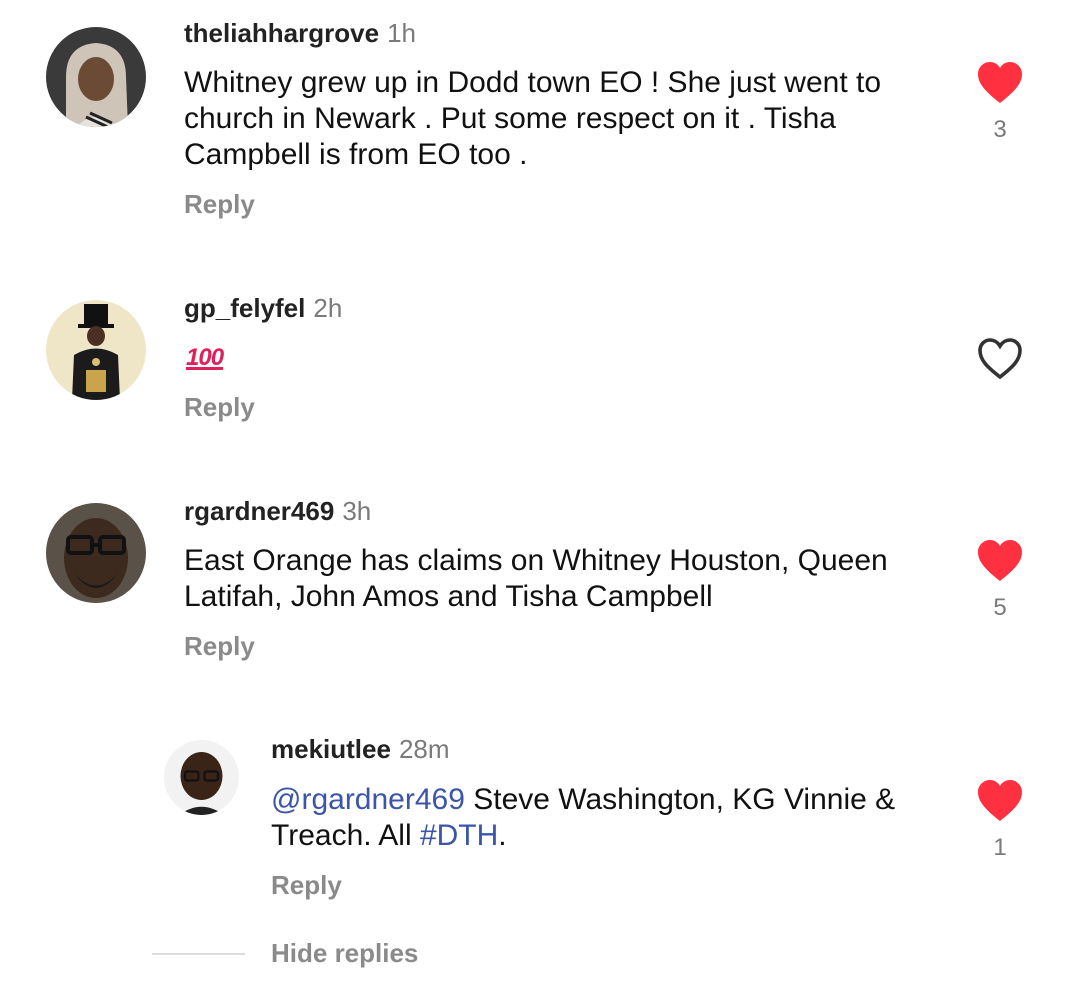 The height and width of the screenshot is (991, 1080). What do you see at coordinates (424, 749) in the screenshot?
I see `timestamp: 28m` at bounding box center [424, 749].